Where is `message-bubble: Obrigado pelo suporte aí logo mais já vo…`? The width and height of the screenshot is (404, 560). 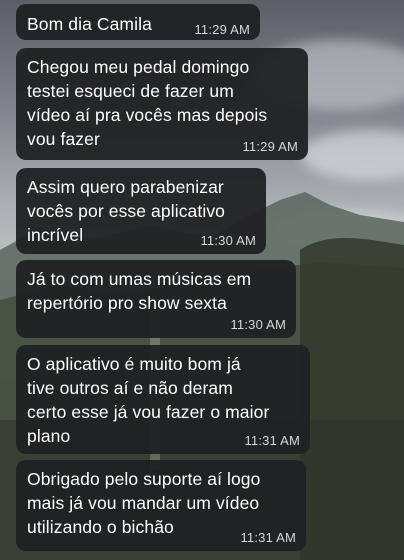 message-bubble: Obrigado pelo suporte aí logo mais já vo… is located at coordinates (161, 505).